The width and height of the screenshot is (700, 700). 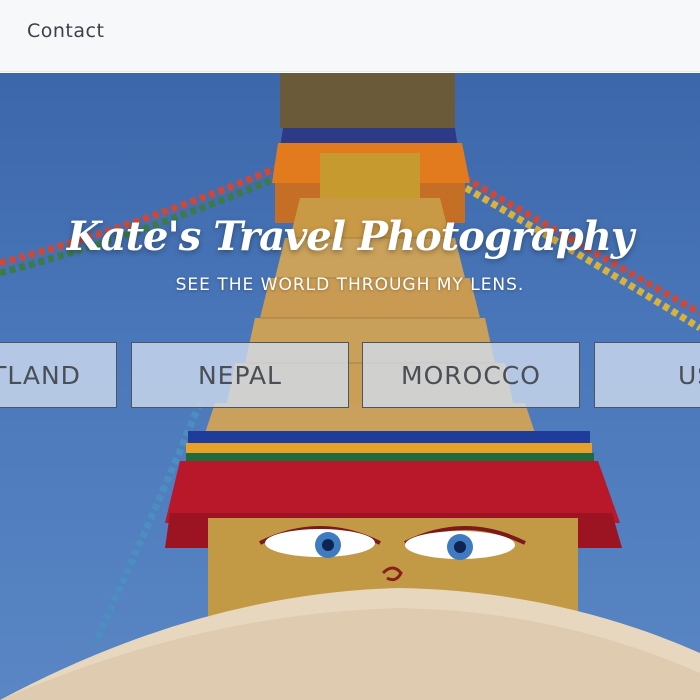 What do you see at coordinates (350, 236) in the screenshot?
I see `hero-title: Kate's Travel Photography` at bounding box center [350, 236].